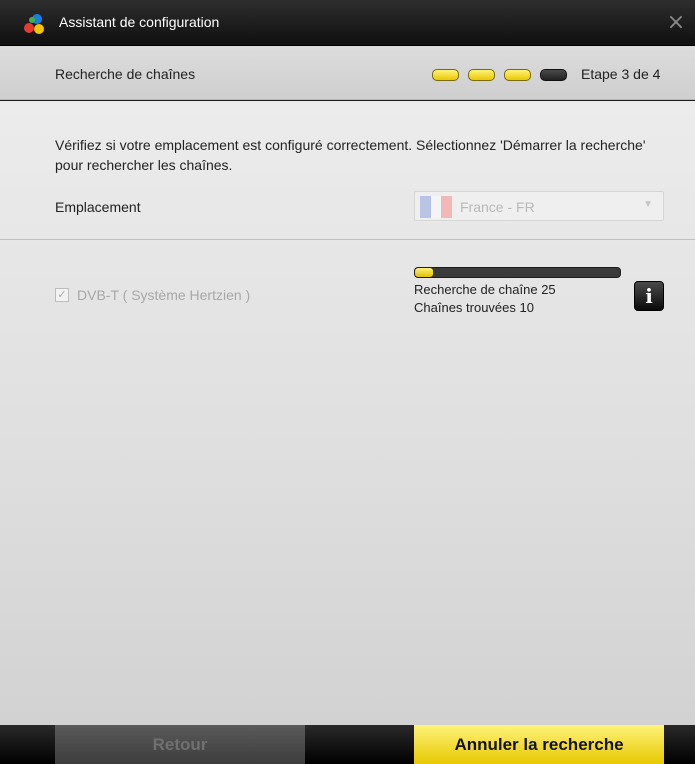 The height and width of the screenshot is (764, 695). What do you see at coordinates (474, 307) in the screenshot?
I see `scan-found-text: Chaînes trouvées 10` at bounding box center [474, 307].